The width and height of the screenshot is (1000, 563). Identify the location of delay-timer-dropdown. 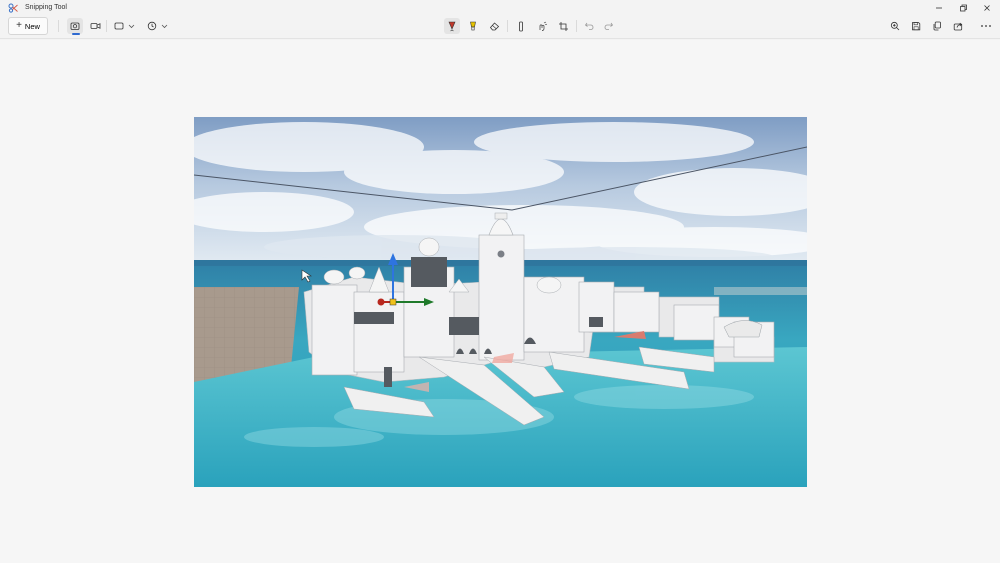
(164, 26).